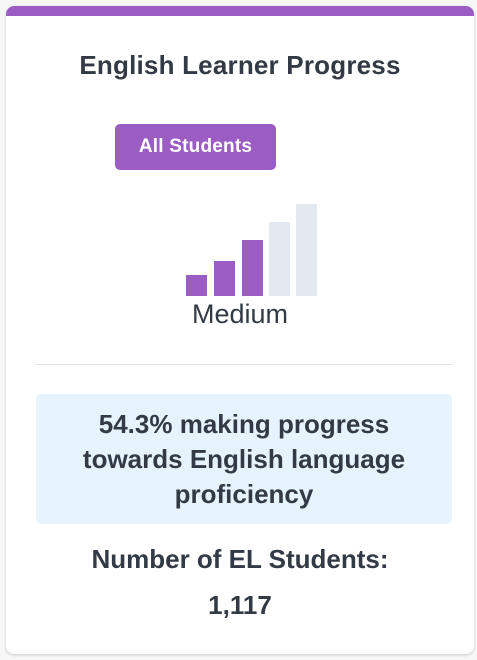 This screenshot has height=660, width=477. What do you see at coordinates (195, 147) in the screenshot?
I see `student-group-badge: All Students` at bounding box center [195, 147].